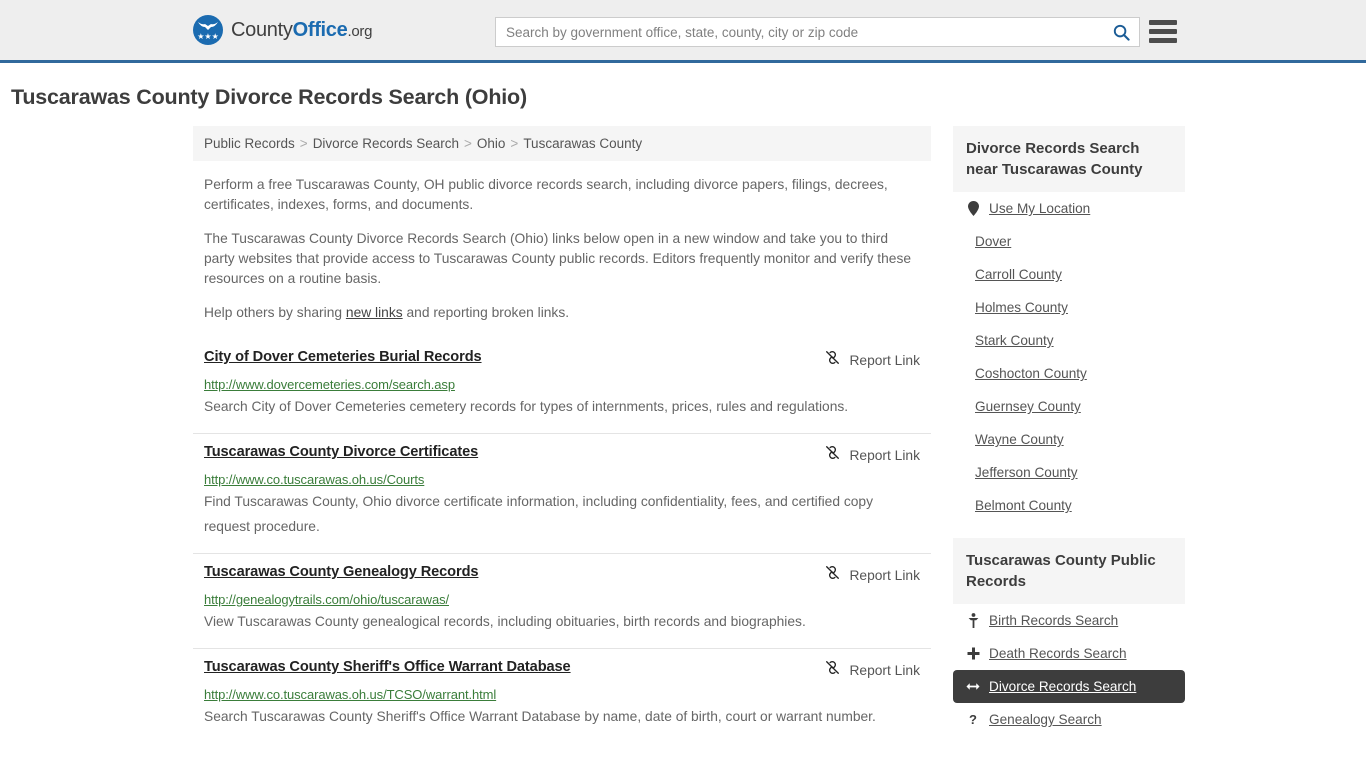 The height and width of the screenshot is (768, 1366). What do you see at coordinates (562, 479) in the screenshot?
I see `result-url: http://www.co.tuscarawas.oh.us/Courts` at bounding box center [562, 479].